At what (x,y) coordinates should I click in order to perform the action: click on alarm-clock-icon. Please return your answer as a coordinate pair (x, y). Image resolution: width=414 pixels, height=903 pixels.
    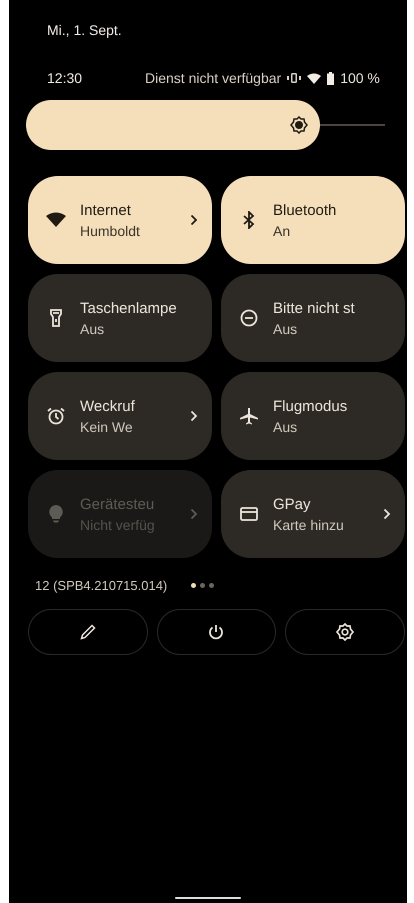
    Looking at the image, I should click on (56, 416).